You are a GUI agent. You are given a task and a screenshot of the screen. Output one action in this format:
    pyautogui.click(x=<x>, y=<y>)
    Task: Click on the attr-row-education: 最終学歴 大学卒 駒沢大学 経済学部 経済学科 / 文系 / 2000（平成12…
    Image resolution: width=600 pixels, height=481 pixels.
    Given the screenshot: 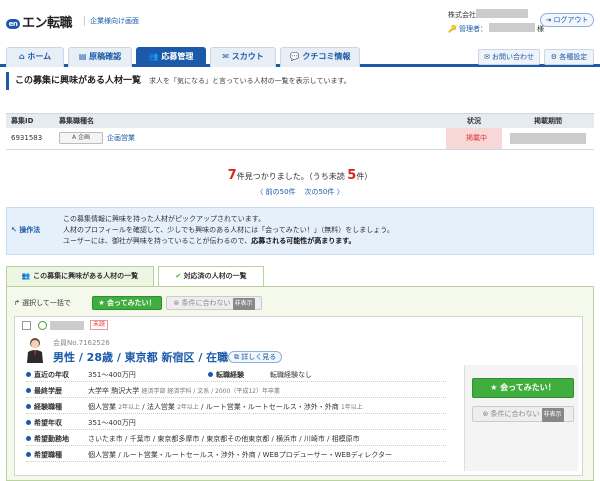 What is the action you would take?
    pyautogui.click(x=236, y=390)
    